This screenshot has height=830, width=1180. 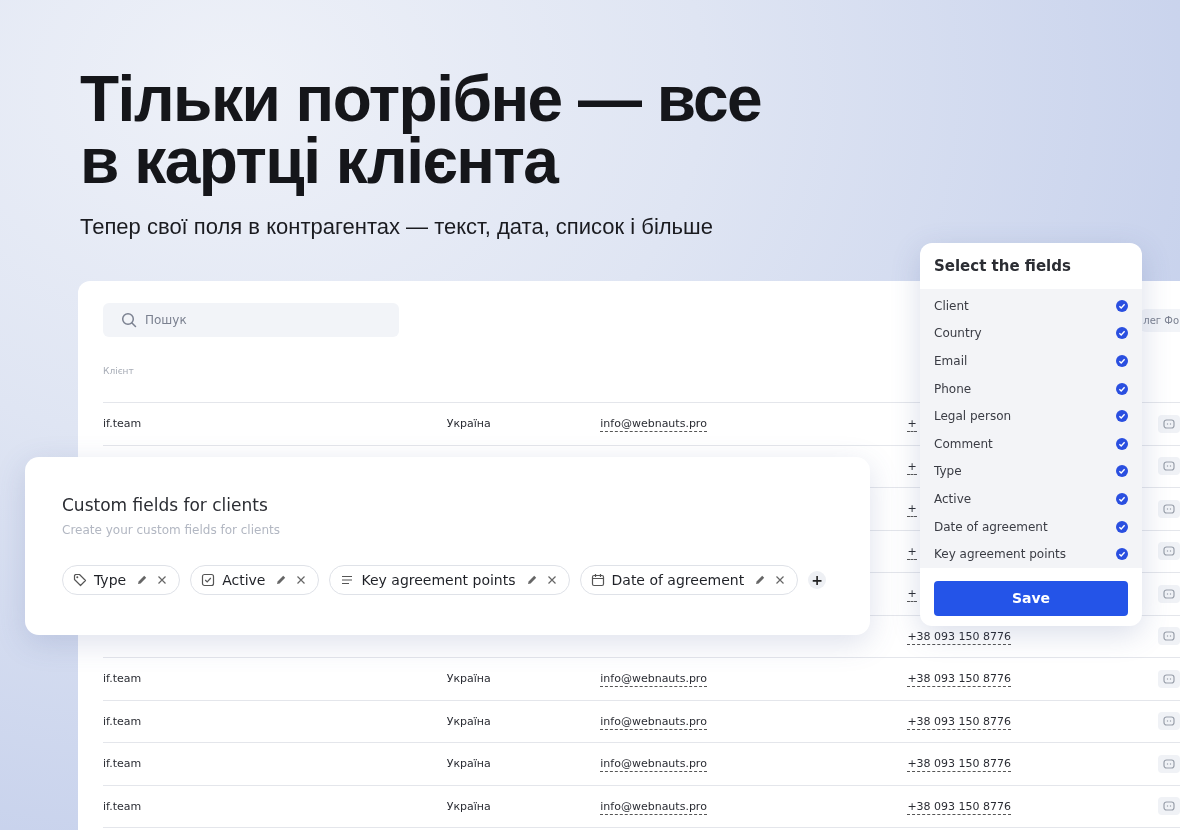 What do you see at coordinates (244, 580) in the screenshot?
I see `chip-label: Active` at bounding box center [244, 580].